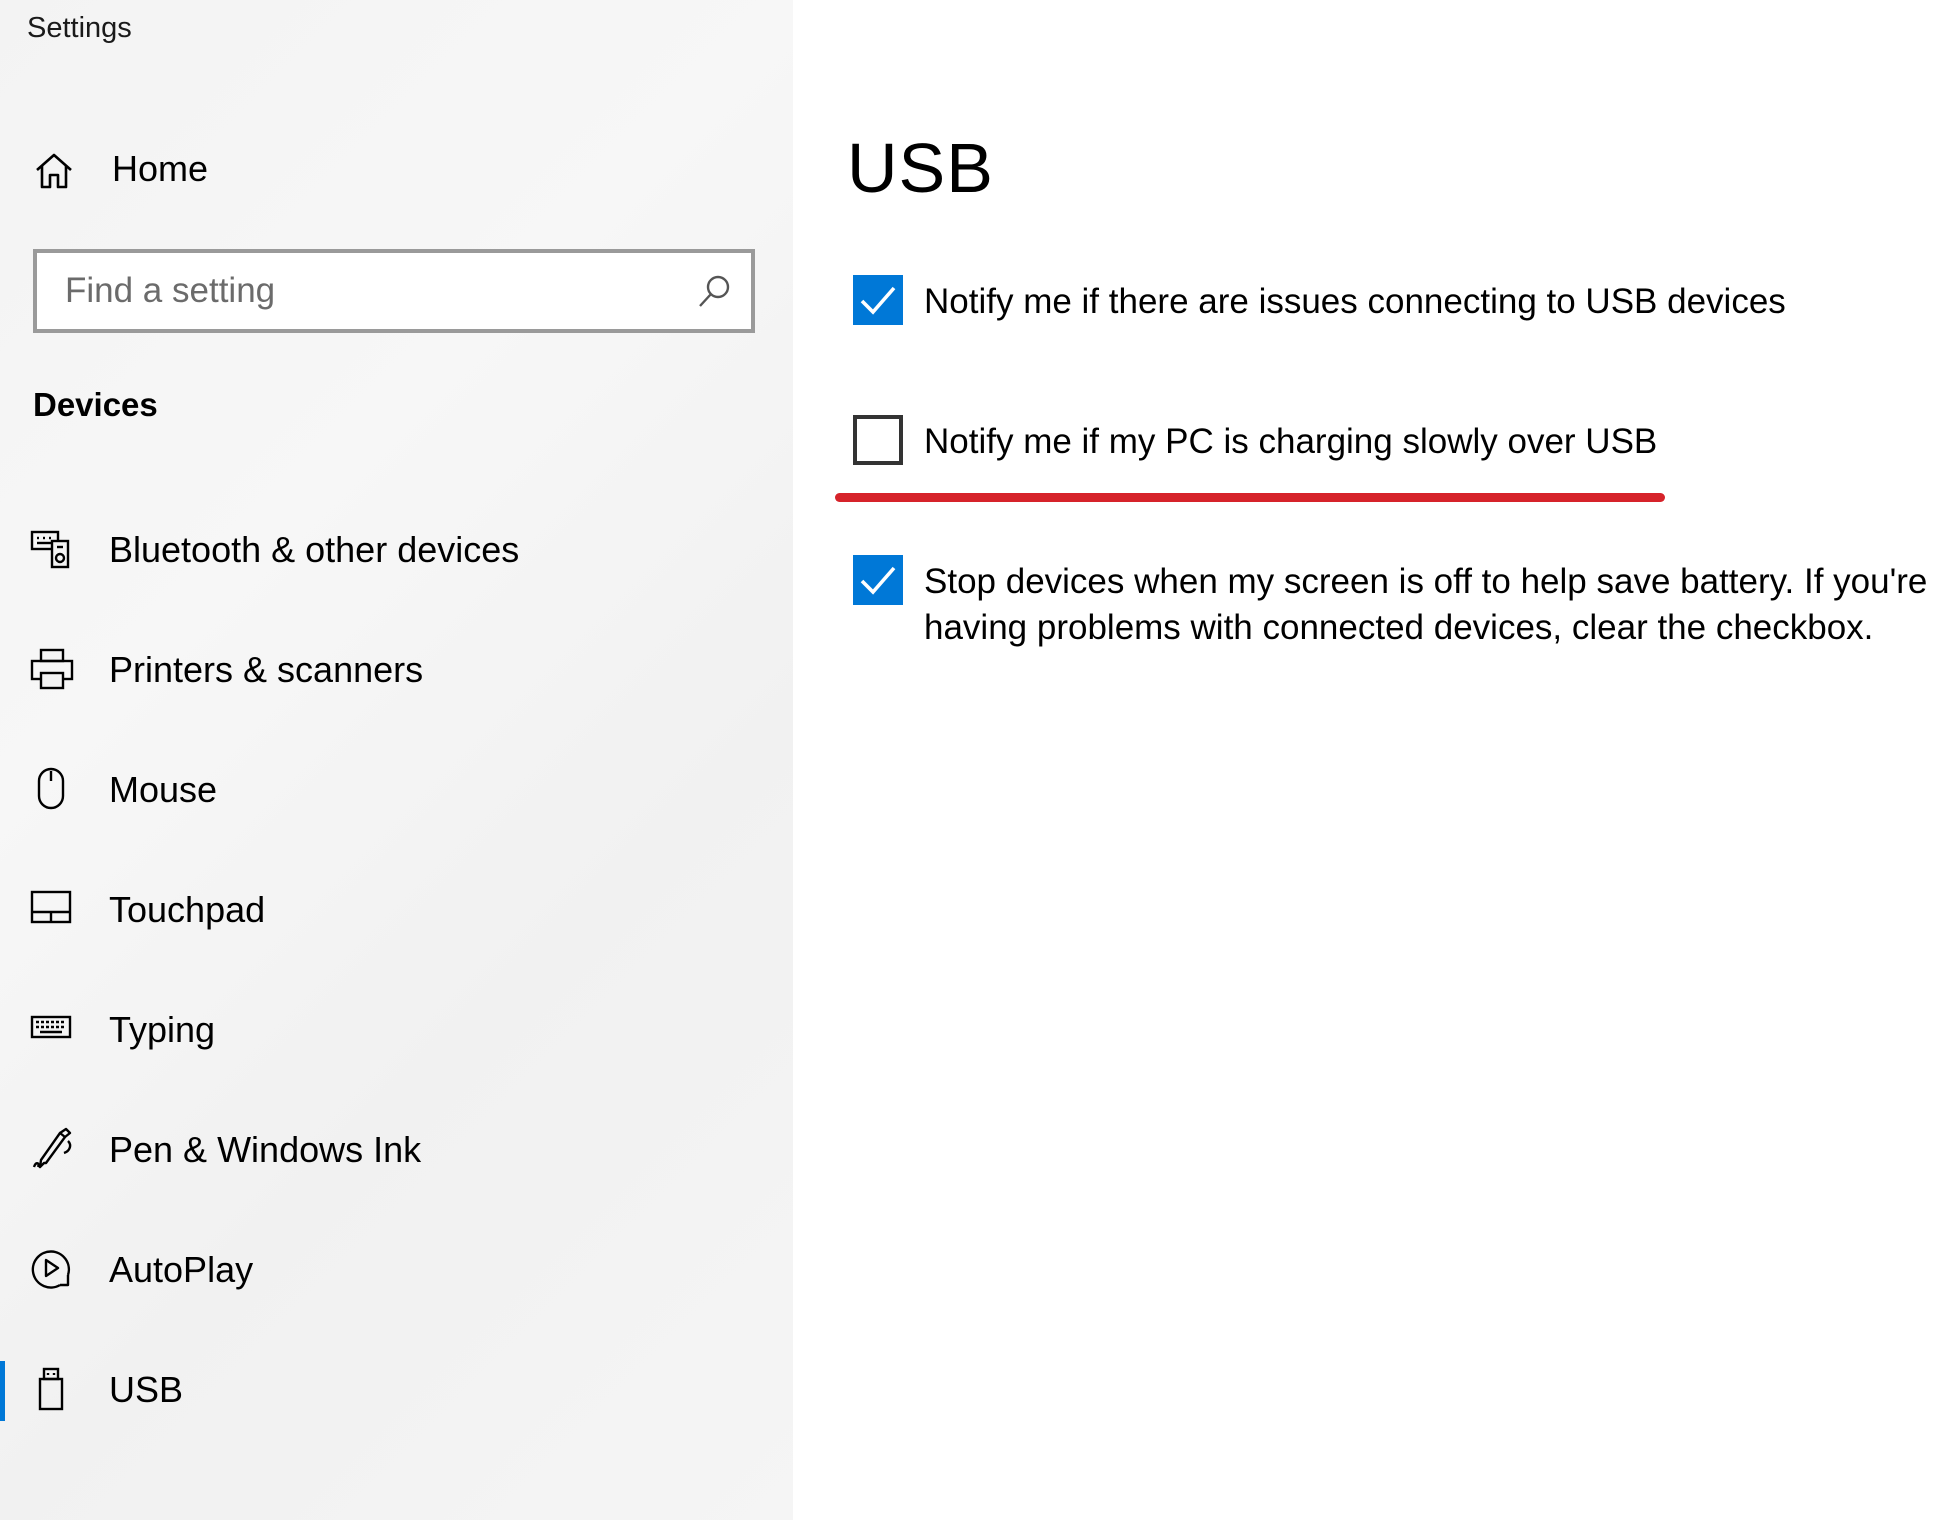 The width and height of the screenshot is (1957, 1520). What do you see at coordinates (95, 404) in the screenshot?
I see `section-heading: Devices` at bounding box center [95, 404].